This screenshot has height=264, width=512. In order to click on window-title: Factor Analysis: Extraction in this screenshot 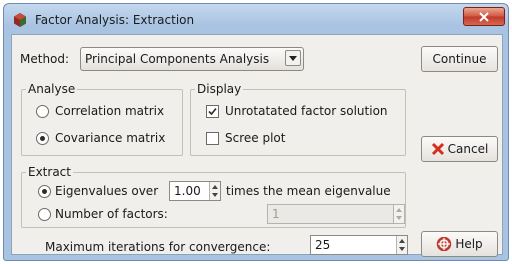, I will do `click(115, 20)`.